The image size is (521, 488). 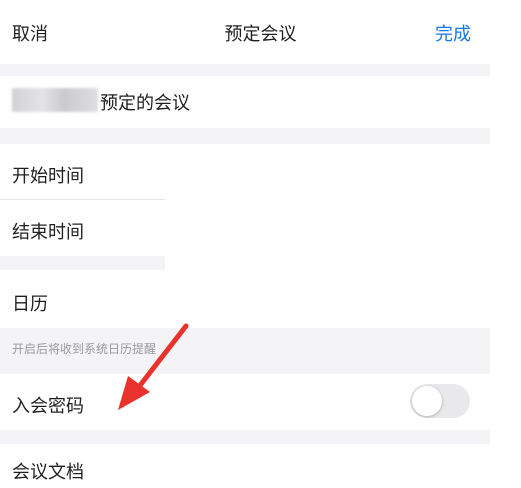 I want to click on done-button: 完成, so click(x=453, y=33).